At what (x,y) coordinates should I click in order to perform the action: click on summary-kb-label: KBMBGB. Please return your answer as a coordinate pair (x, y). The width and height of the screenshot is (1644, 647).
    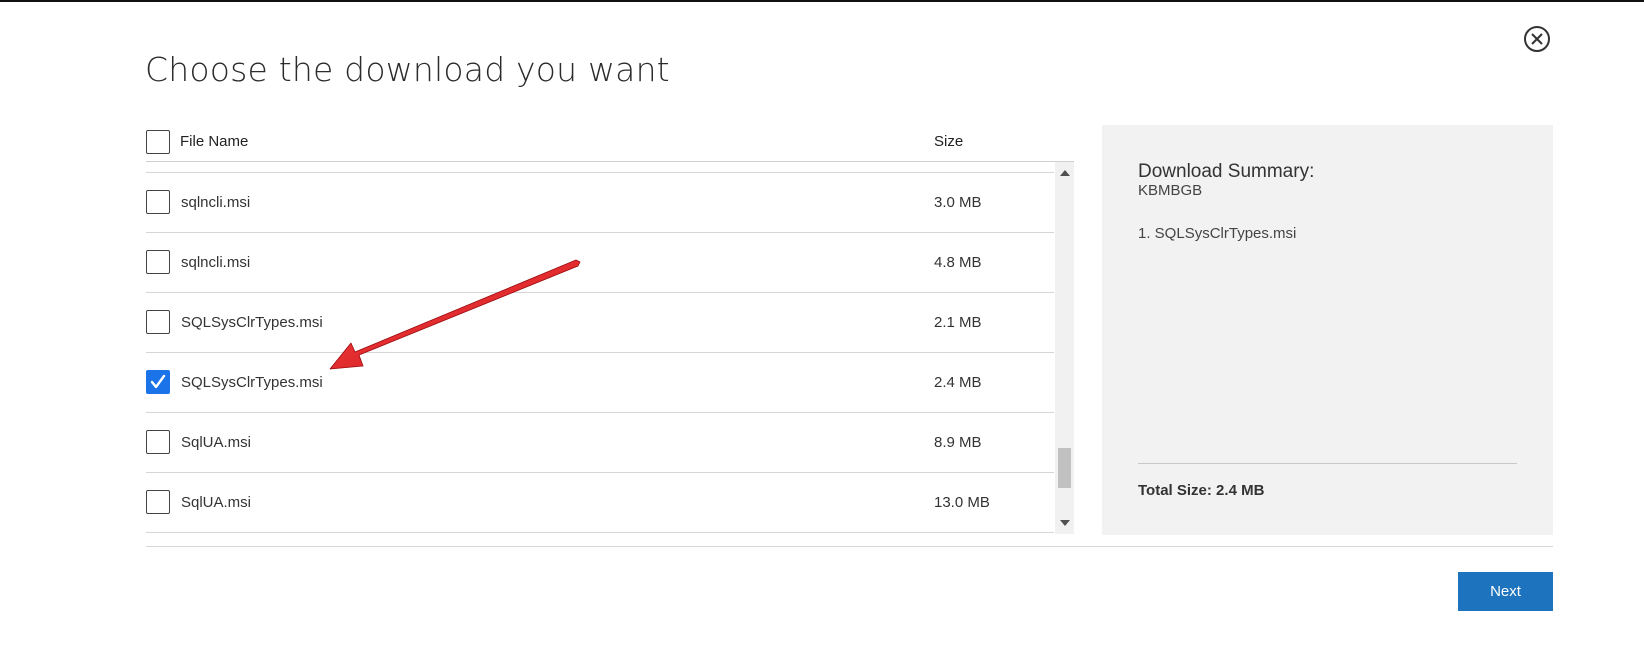
    Looking at the image, I should click on (1170, 190).